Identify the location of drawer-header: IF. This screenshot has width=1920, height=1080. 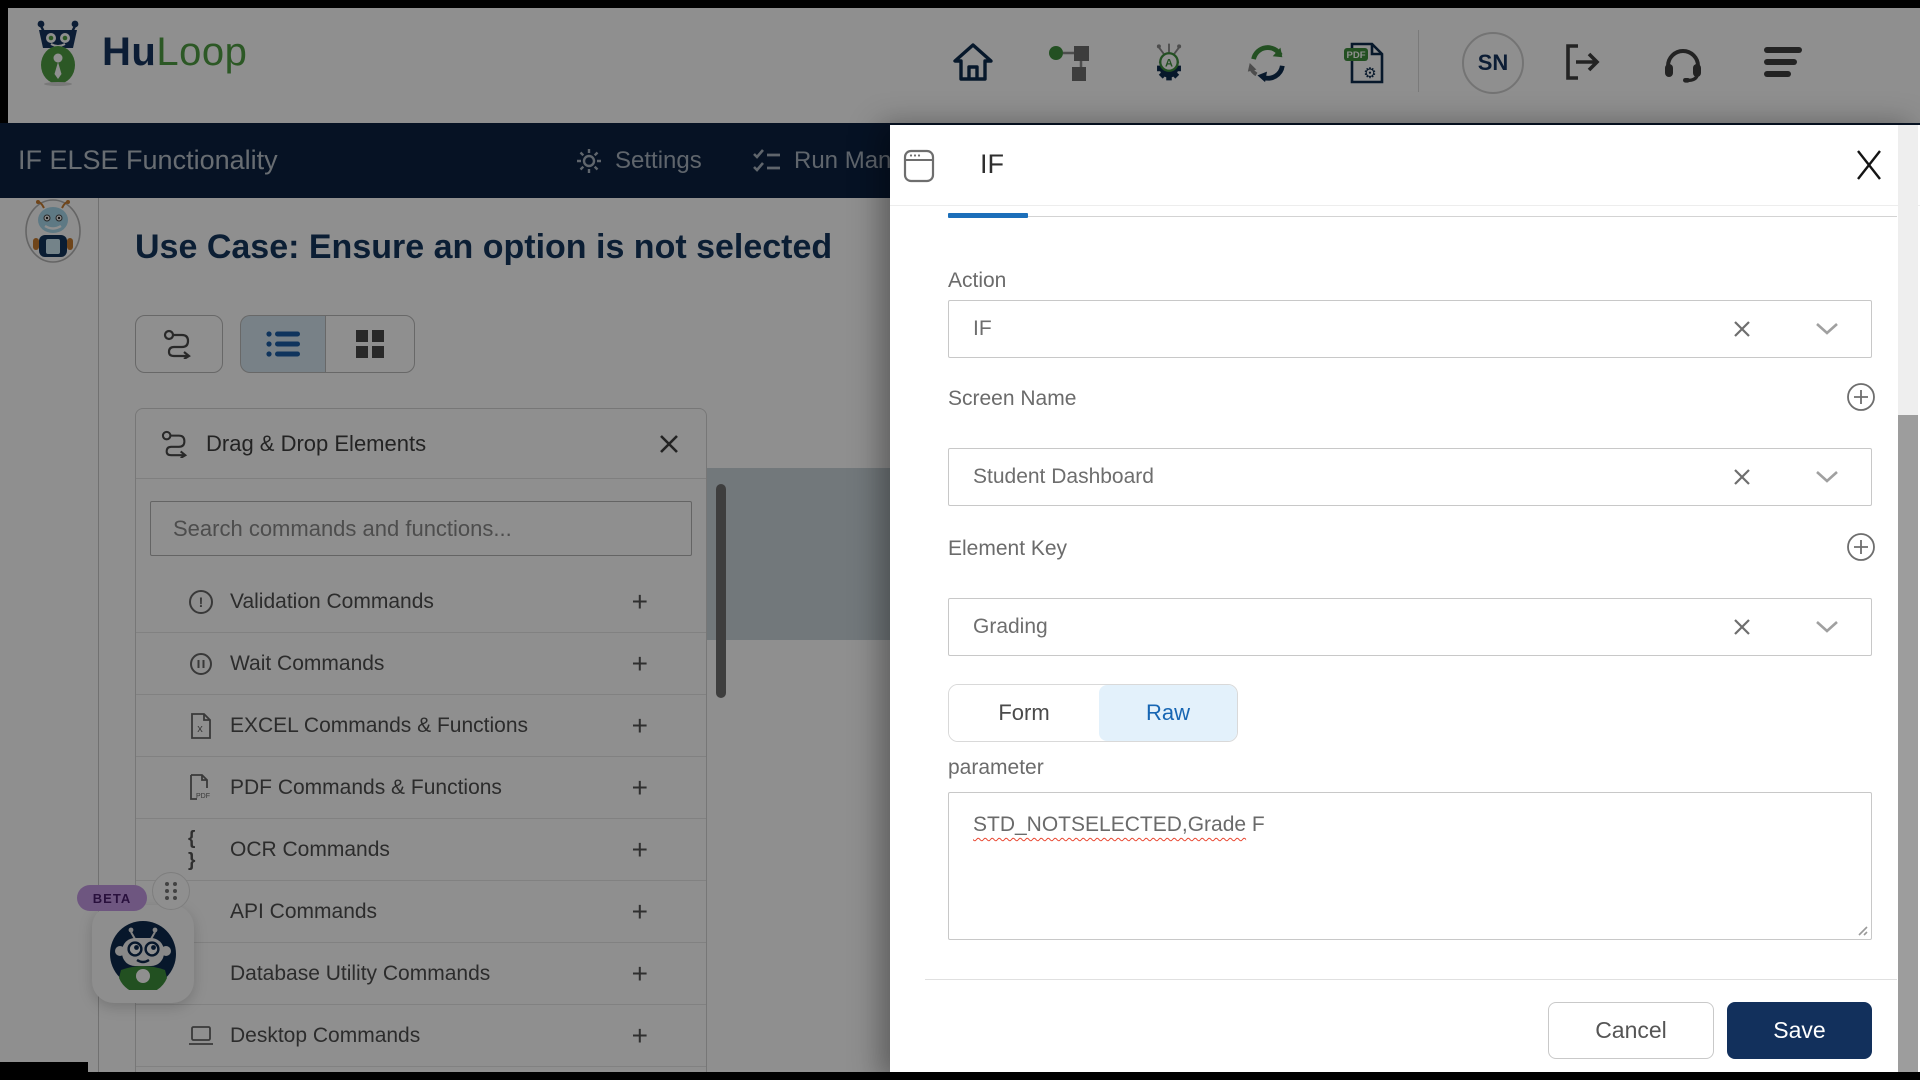
(1405, 165).